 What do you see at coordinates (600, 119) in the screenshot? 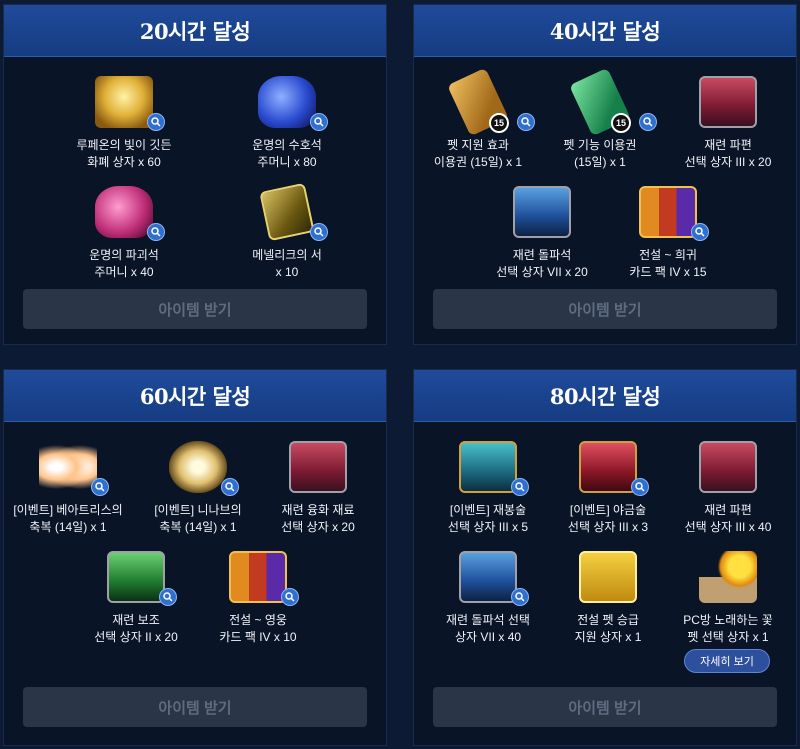
I see `reward-item: 15 펫 기능 이용권 (15일) x 1` at bounding box center [600, 119].